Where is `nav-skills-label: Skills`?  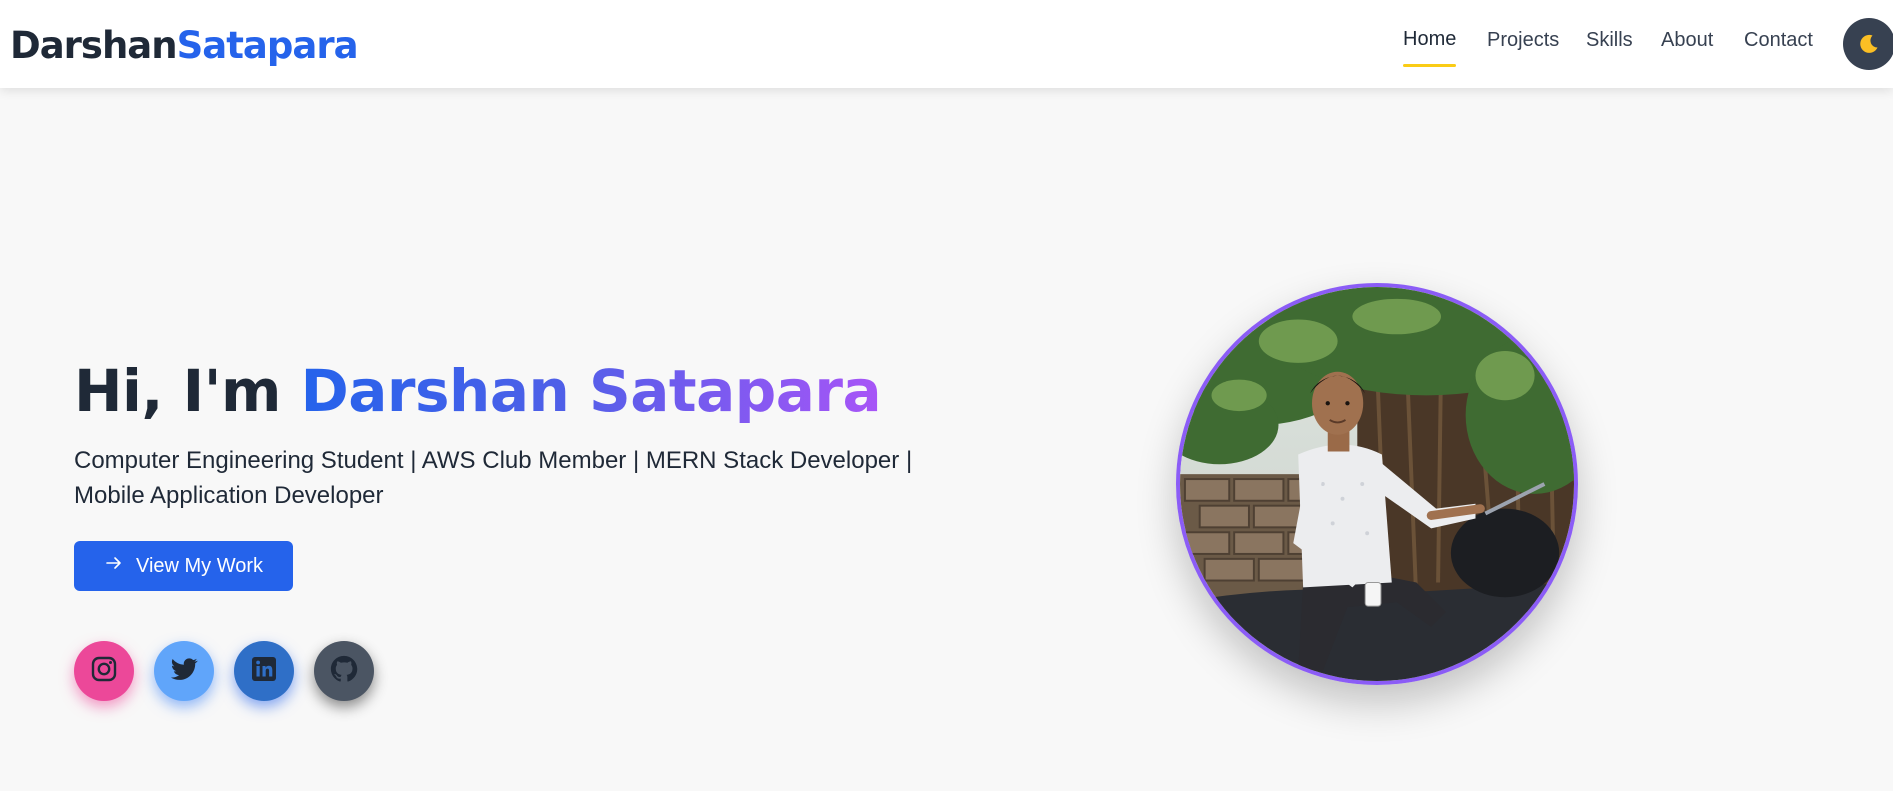 nav-skills-label: Skills is located at coordinates (1609, 40).